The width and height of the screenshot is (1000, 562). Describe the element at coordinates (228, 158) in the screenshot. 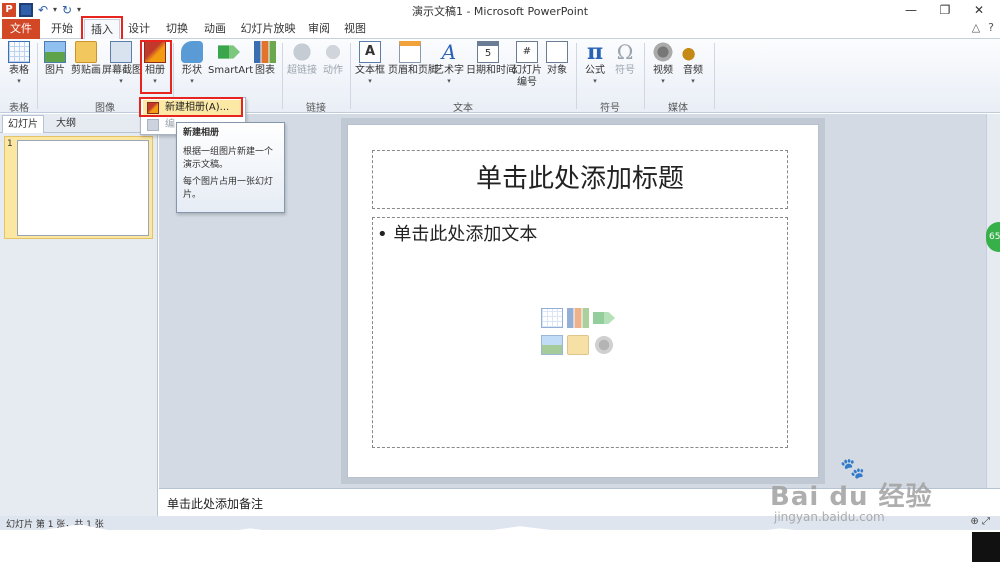

I see `tooltip-line-1: 根据一组图片新建一个演示文稿。` at that location.